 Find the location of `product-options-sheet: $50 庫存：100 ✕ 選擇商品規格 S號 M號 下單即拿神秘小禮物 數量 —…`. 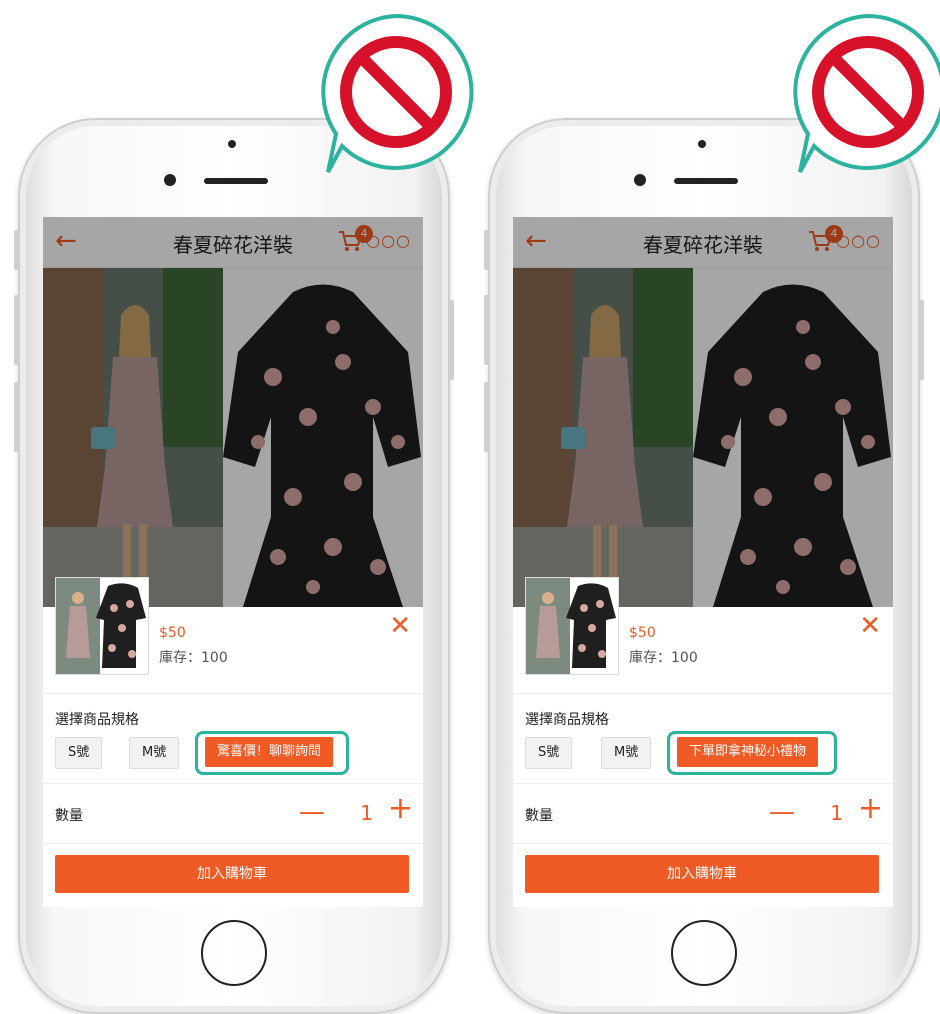

product-options-sheet: $50 庫存：100 ✕ 選擇商品規格 S號 M號 下單即拿神秘小禮物 數量 —… is located at coordinates (703, 742).